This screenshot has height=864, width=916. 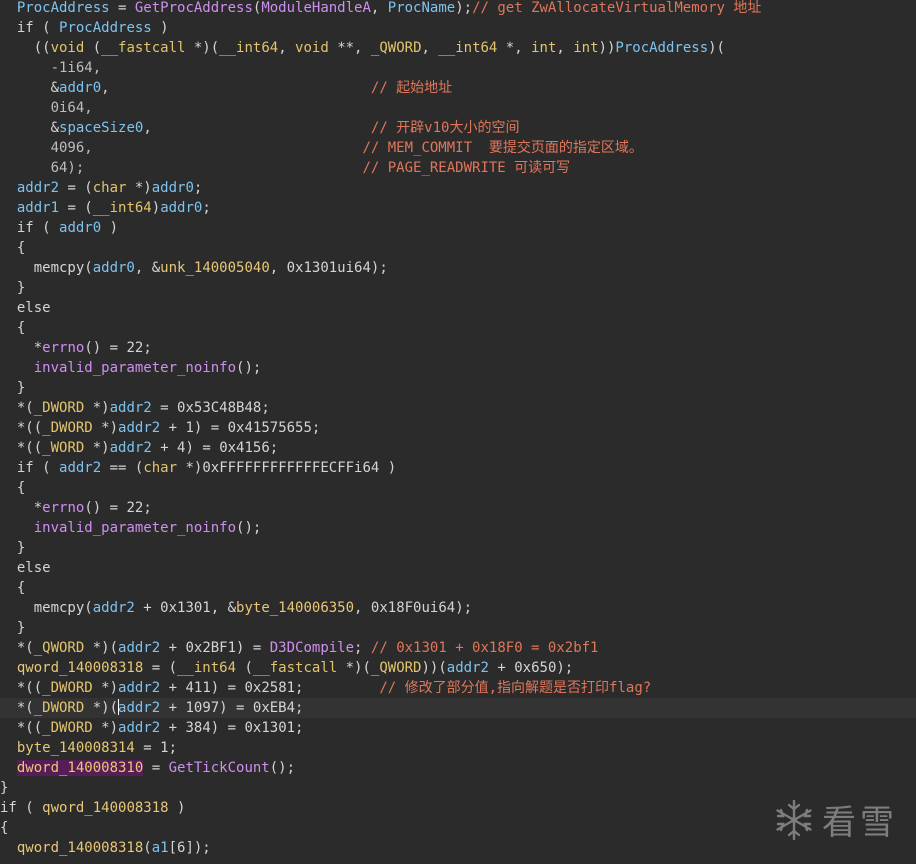 I want to click on code-token: }, so click(x=13, y=288).